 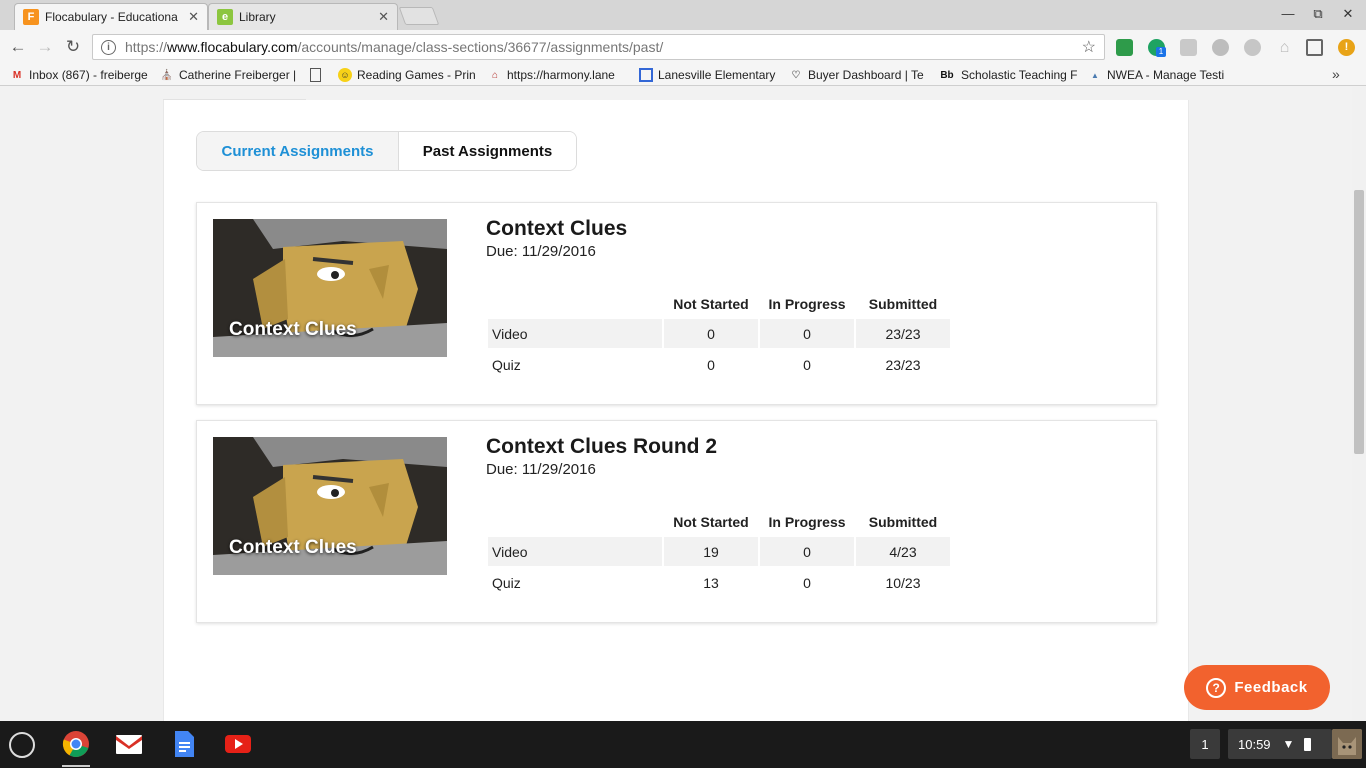 I want to click on bookmark-reading-games: ☺ Reading Games - Prin, so click(x=407, y=75).